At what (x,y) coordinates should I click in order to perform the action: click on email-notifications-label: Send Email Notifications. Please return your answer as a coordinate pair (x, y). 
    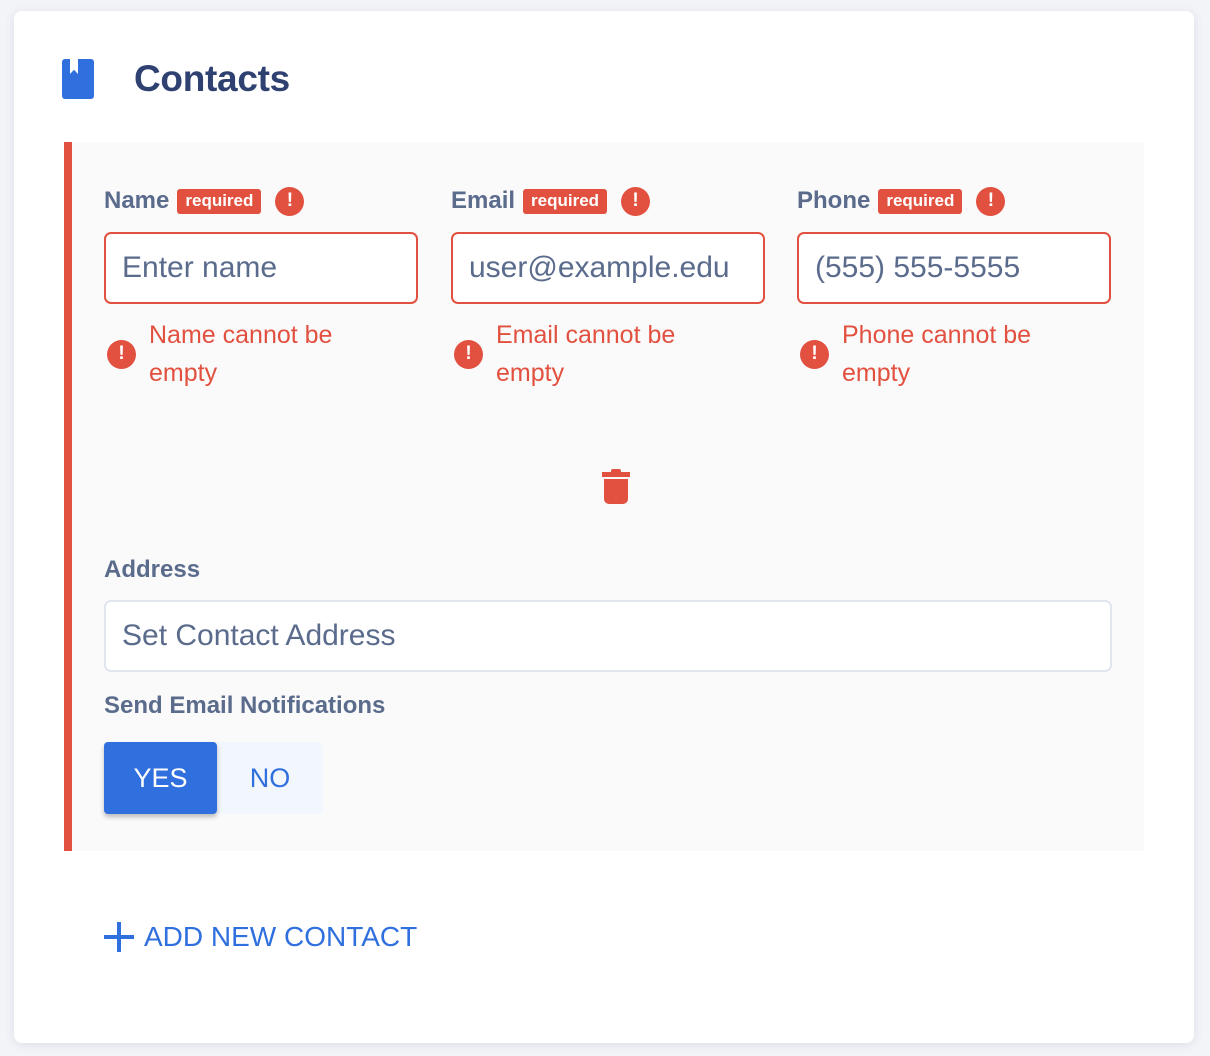
    Looking at the image, I should click on (245, 705).